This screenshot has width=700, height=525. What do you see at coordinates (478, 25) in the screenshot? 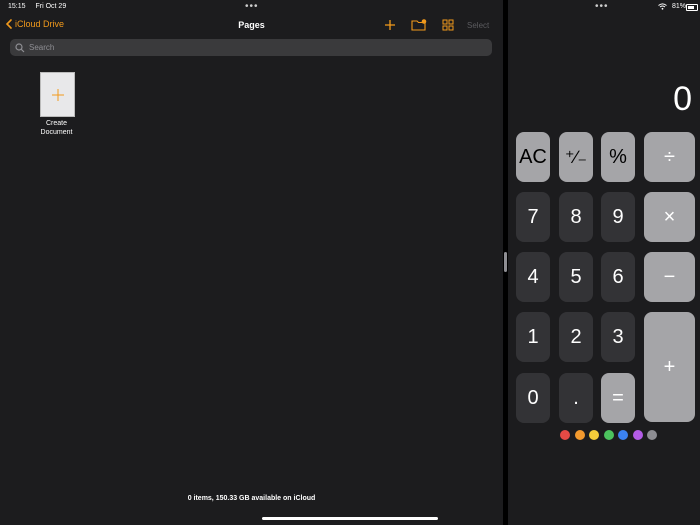
I see `select-button: Select` at bounding box center [478, 25].